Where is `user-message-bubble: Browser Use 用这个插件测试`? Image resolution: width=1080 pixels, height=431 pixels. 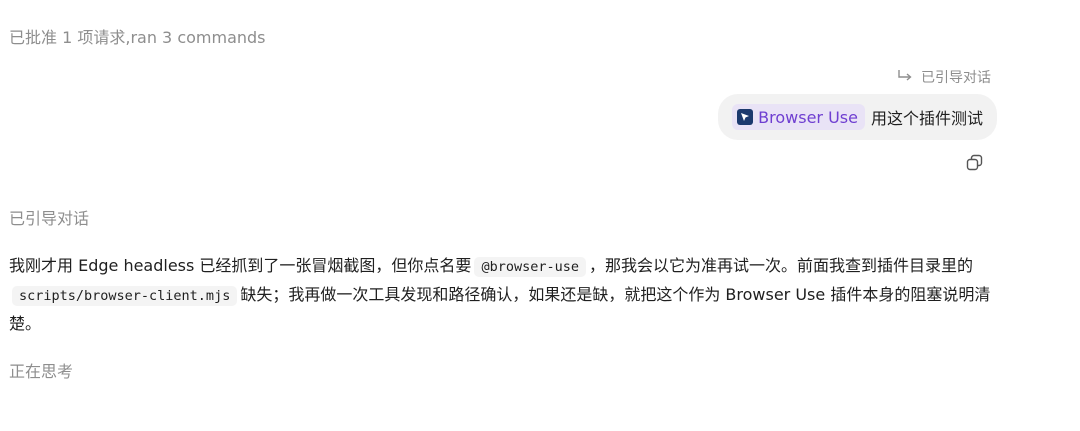 user-message-bubble: Browser Use 用这个插件测试 is located at coordinates (857, 117).